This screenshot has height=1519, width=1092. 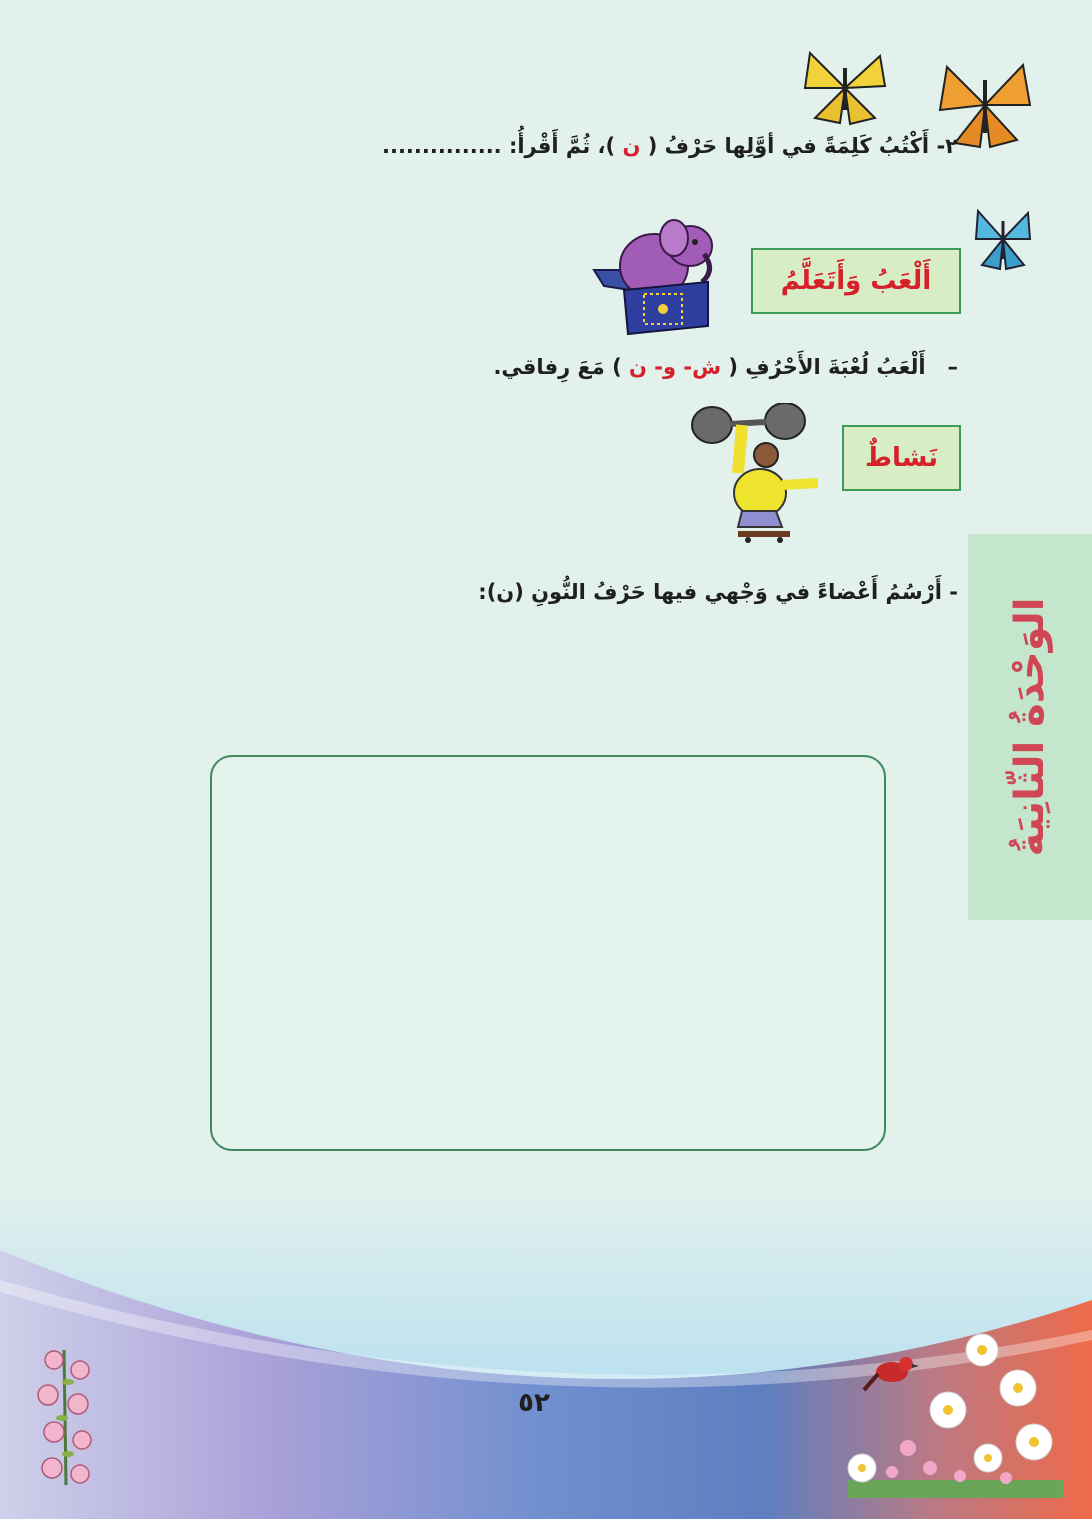 I want to click on butterfly-yellow-icon, so click(x=845, y=88).